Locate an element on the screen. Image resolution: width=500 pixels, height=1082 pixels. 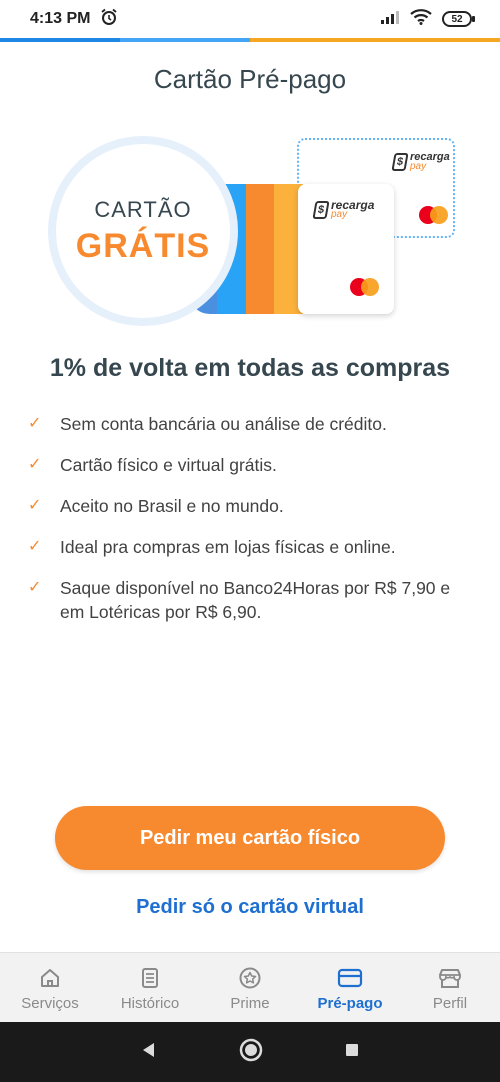
system-navigation-bar is located at coordinates (250, 1052).